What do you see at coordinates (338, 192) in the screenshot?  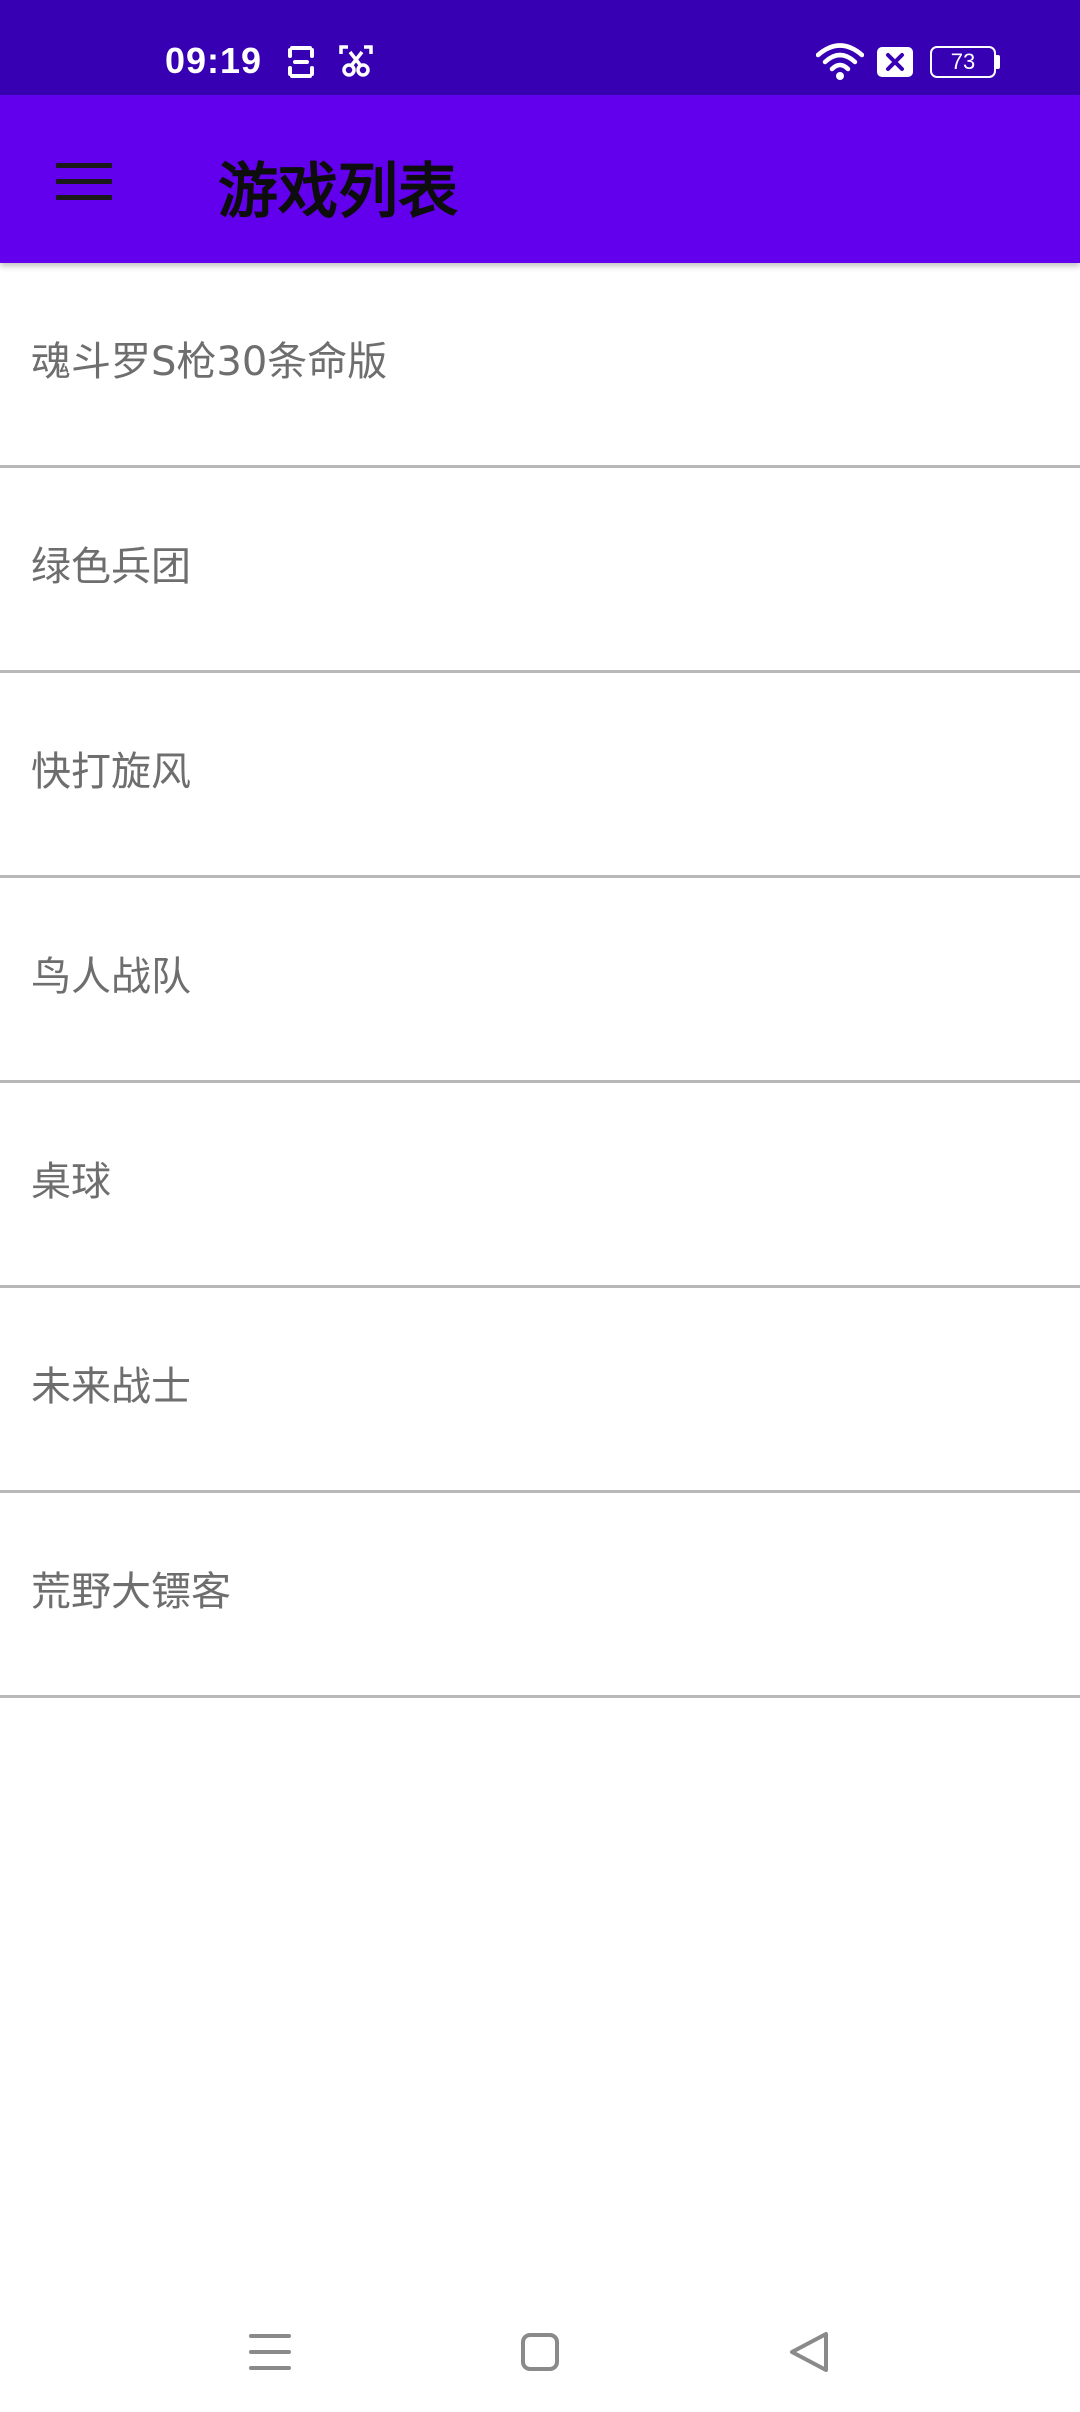 I see `page-title: 游戏列表` at bounding box center [338, 192].